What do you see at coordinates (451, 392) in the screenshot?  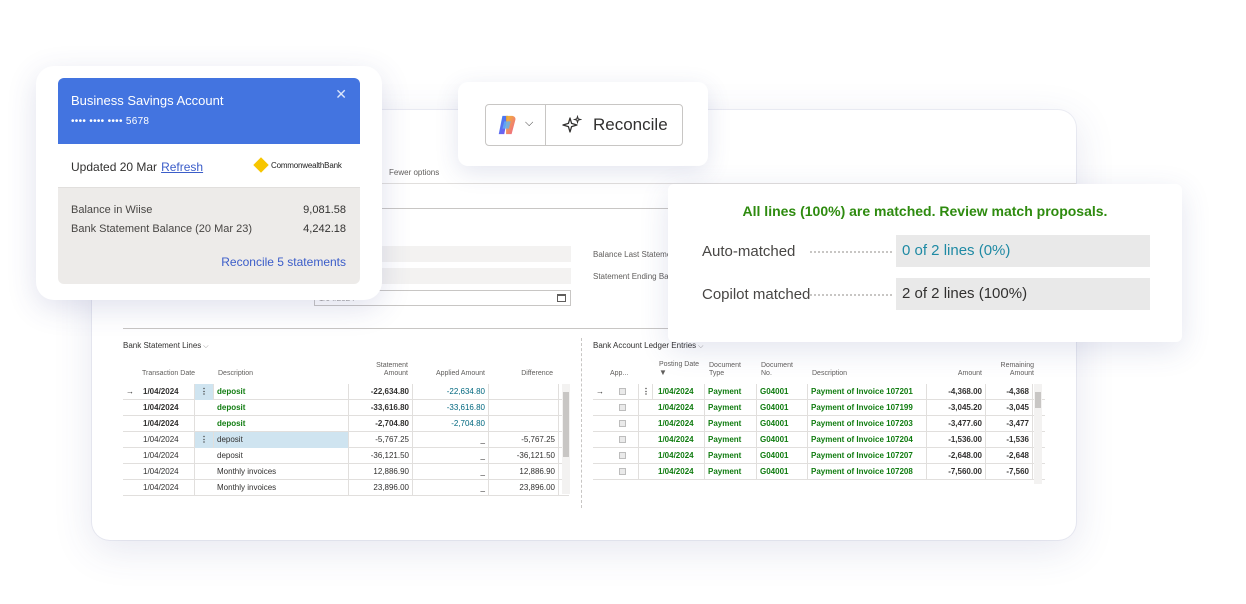 I see `applied-amount-cell: -22,634.80` at bounding box center [451, 392].